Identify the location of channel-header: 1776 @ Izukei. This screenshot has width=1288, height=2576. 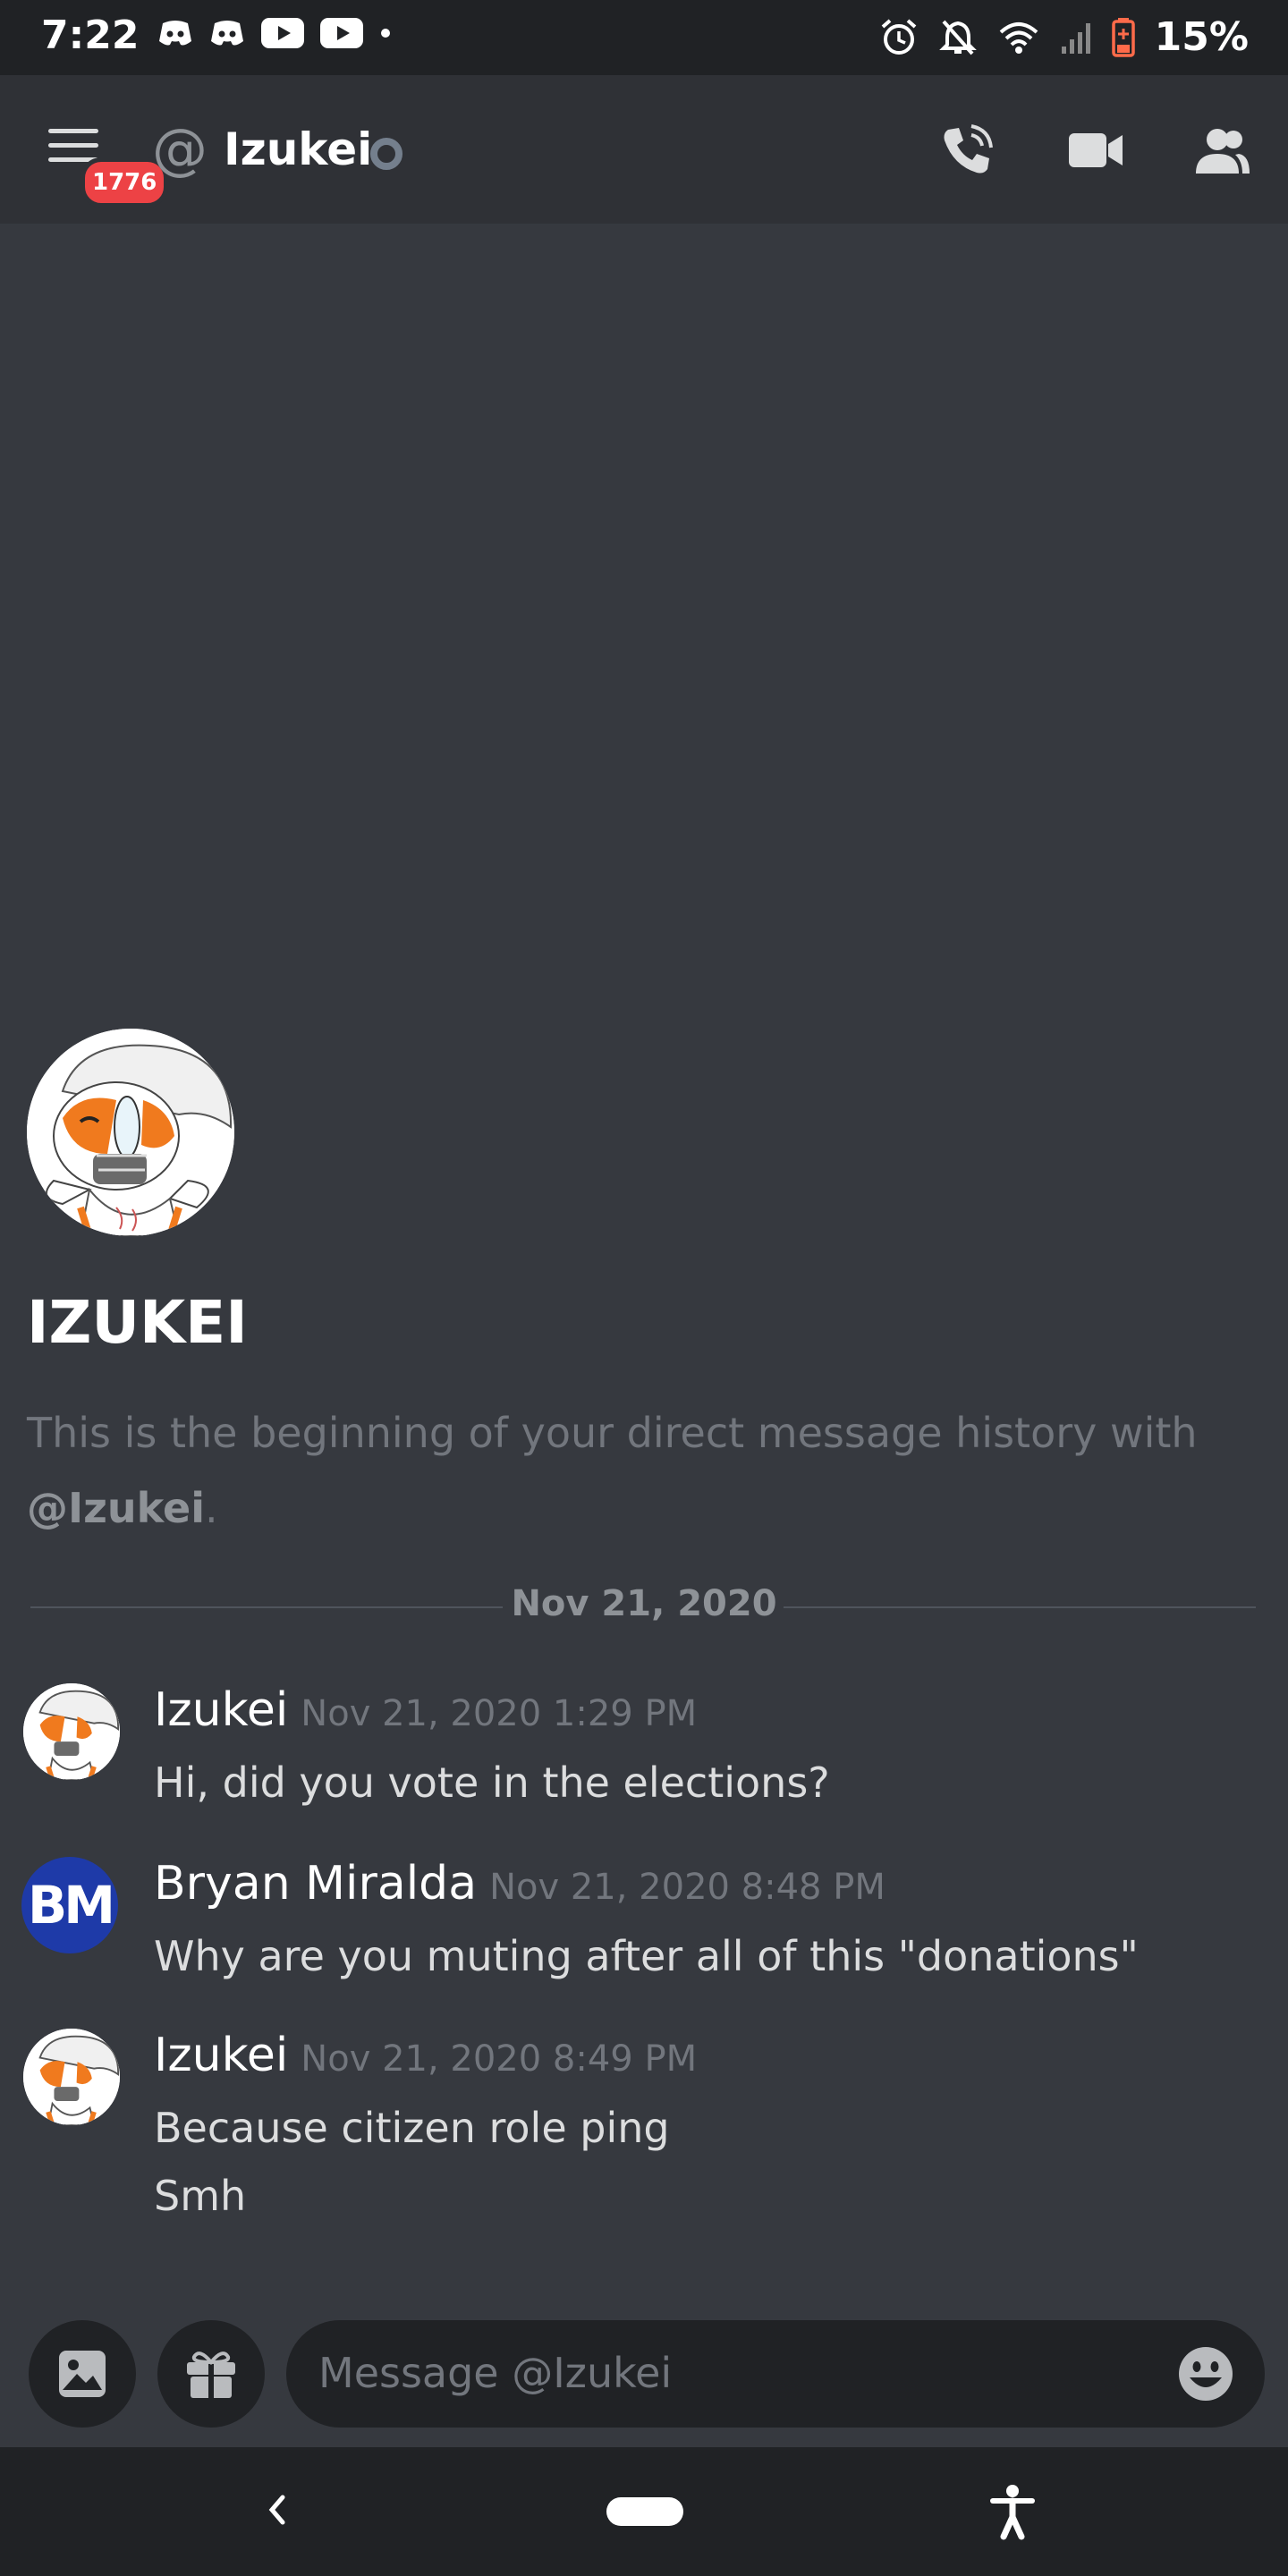
(644, 149).